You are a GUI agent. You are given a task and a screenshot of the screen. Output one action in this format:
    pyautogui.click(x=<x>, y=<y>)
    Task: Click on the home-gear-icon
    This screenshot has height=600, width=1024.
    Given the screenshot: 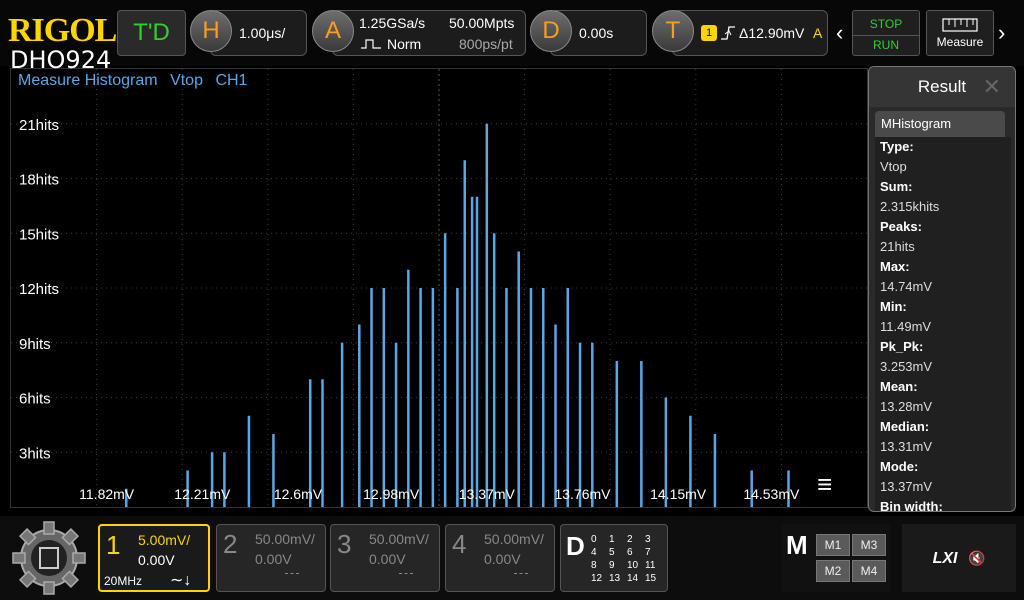 What is the action you would take?
    pyautogui.click(x=49, y=558)
    